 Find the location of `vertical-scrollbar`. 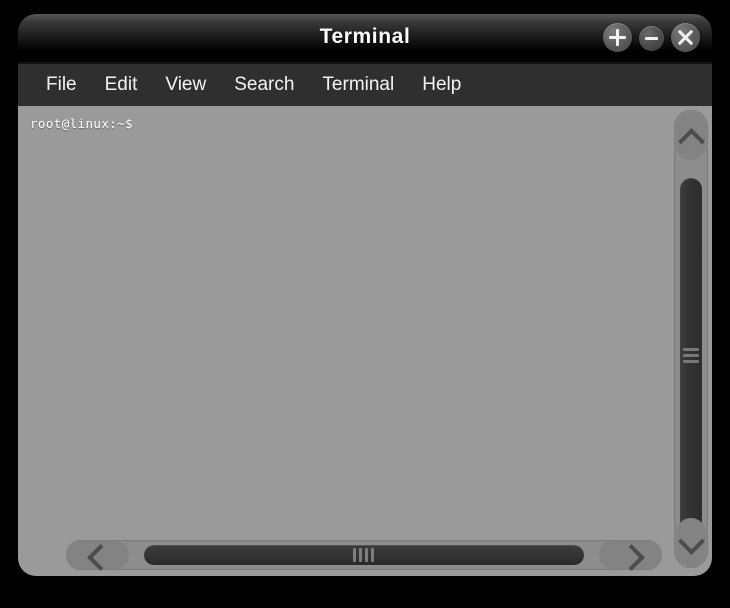

vertical-scrollbar is located at coordinates (691, 339).